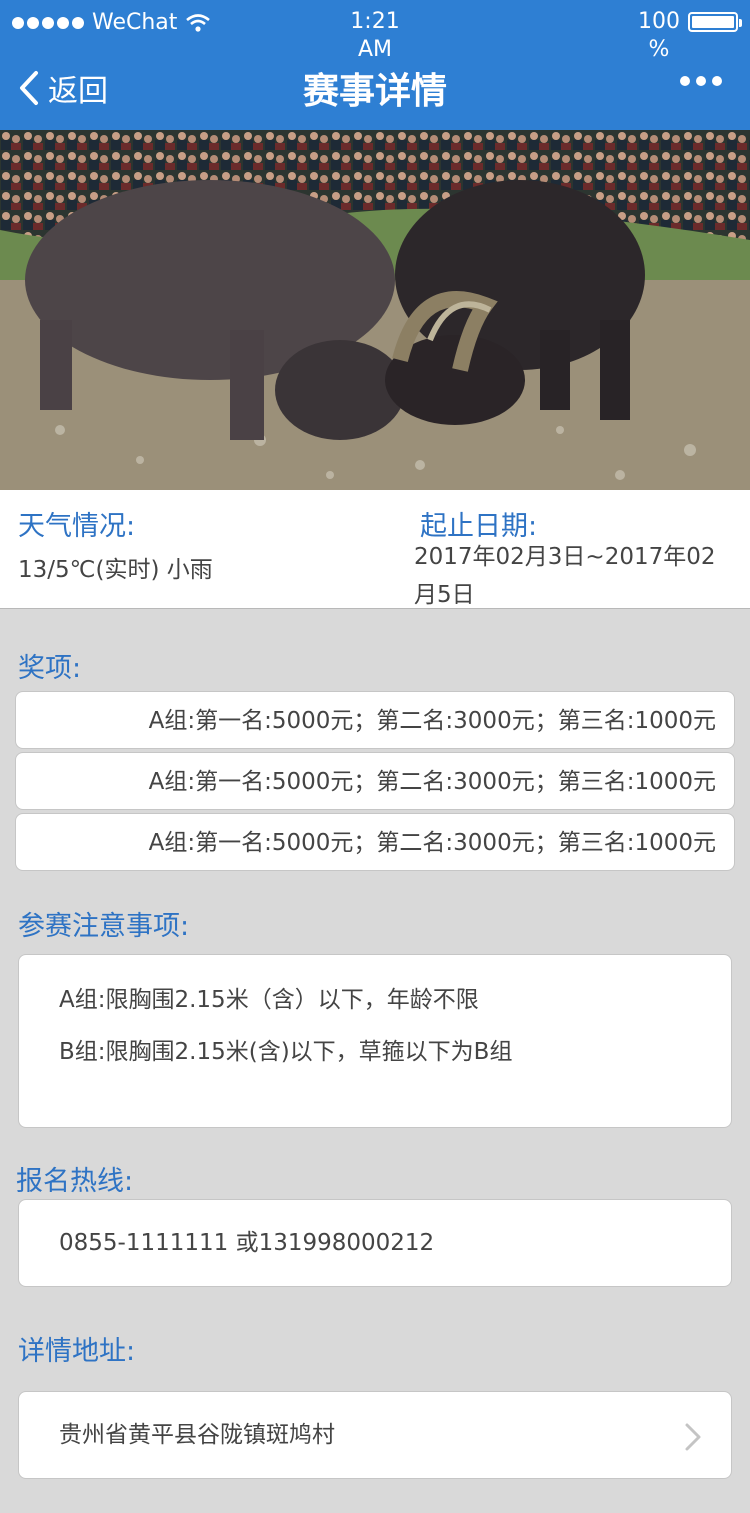 The image size is (750, 1513). Describe the element at coordinates (269, 1000) in the screenshot. I see `notes-line: A组:限胸围2.15米（含）以下，年龄不限` at that location.